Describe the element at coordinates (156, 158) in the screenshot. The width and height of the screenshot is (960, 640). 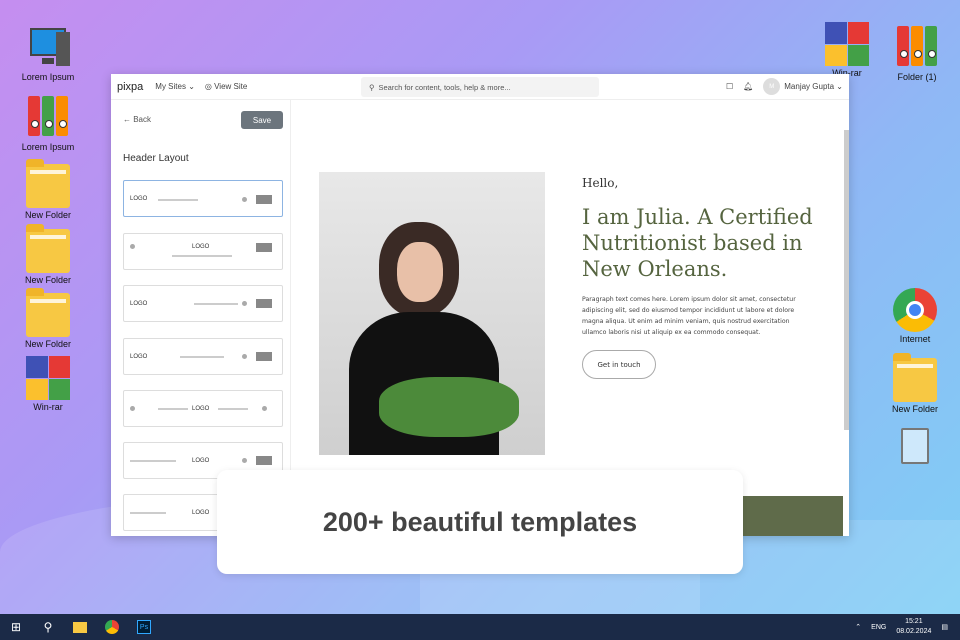
I see `header-layout-title: Header Layout` at that location.